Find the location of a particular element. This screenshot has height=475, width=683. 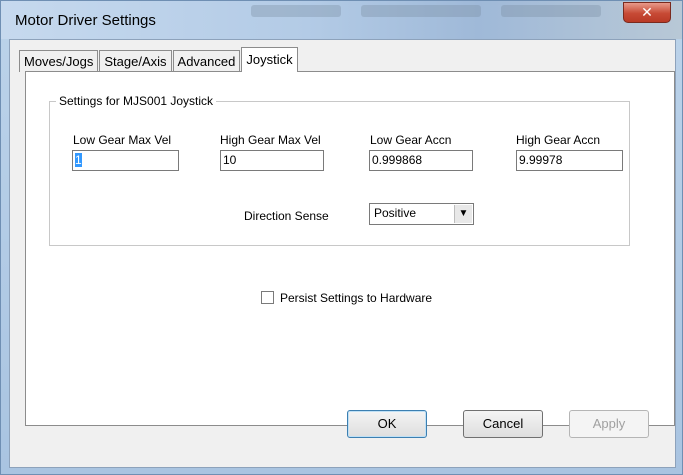

high-gear-max-vel-input: 10 is located at coordinates (272, 160).